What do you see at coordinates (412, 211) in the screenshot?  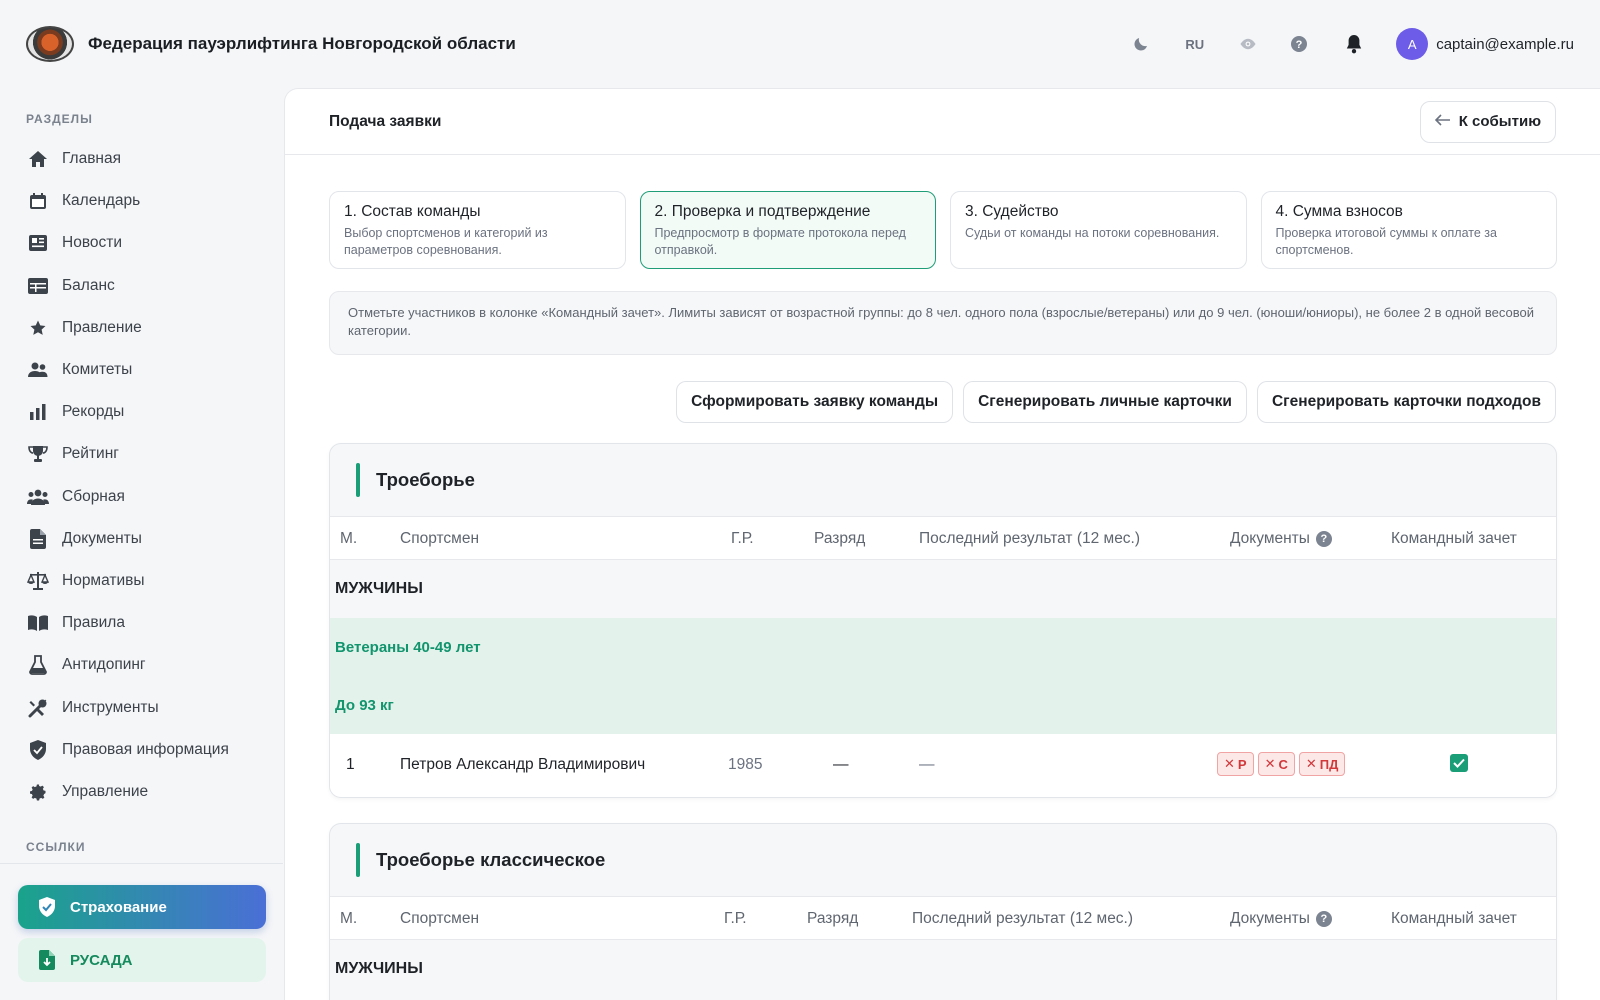 I see `step-title: 1. Состав команды` at bounding box center [412, 211].